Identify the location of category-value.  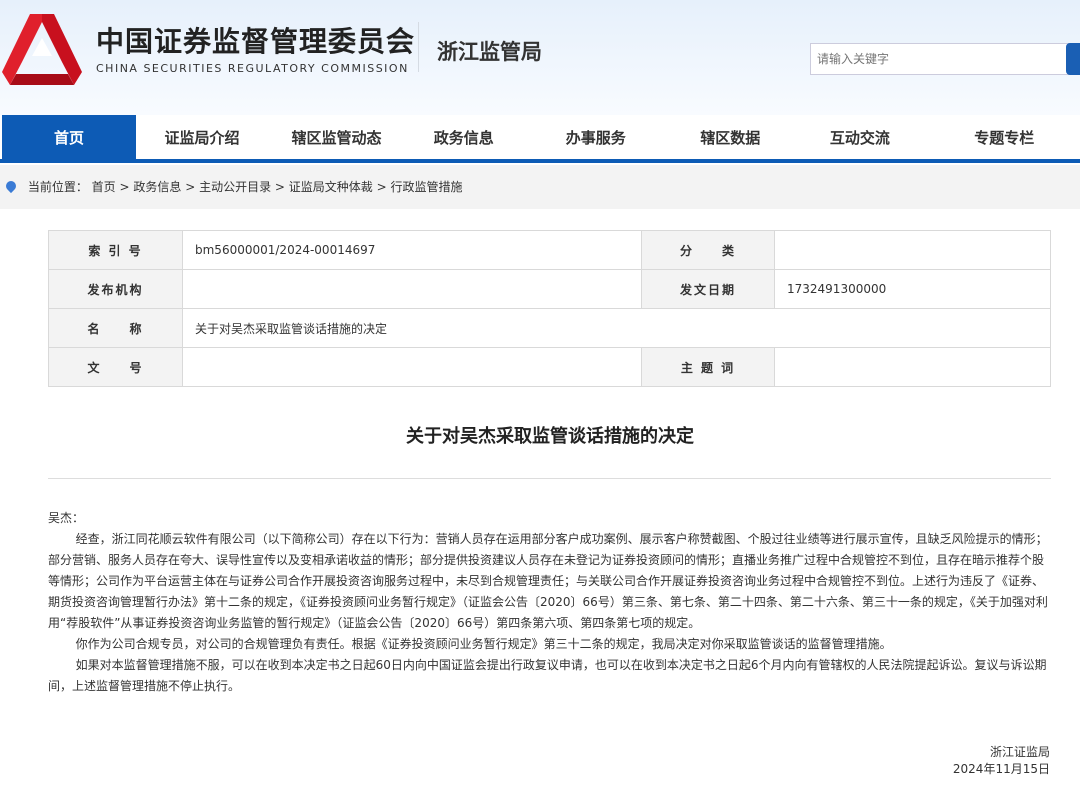
(912, 250).